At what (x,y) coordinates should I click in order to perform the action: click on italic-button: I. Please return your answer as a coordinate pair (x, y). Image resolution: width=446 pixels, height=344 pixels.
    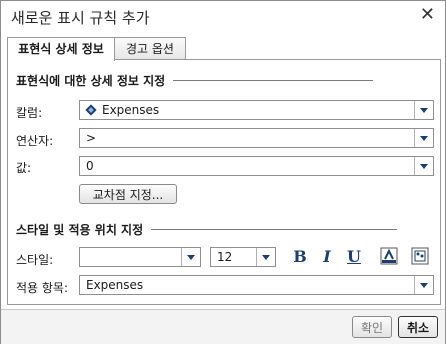
    Looking at the image, I should click on (327, 257).